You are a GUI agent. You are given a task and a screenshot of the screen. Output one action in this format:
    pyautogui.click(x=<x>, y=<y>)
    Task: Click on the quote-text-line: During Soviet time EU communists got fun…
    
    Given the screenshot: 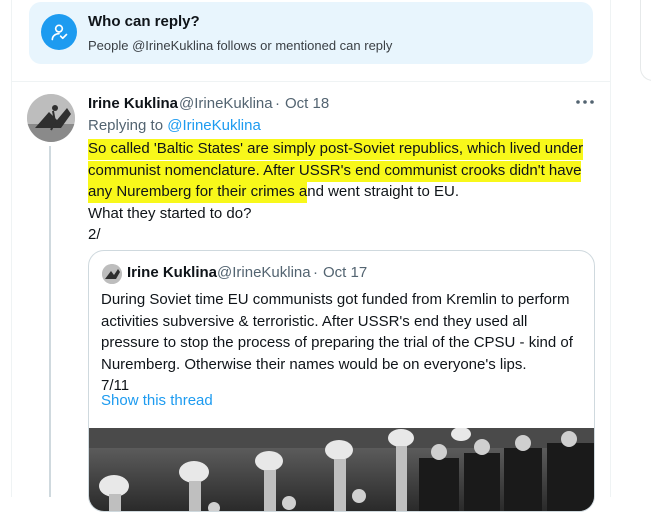 What is the action you would take?
    pyautogui.click(x=335, y=299)
    